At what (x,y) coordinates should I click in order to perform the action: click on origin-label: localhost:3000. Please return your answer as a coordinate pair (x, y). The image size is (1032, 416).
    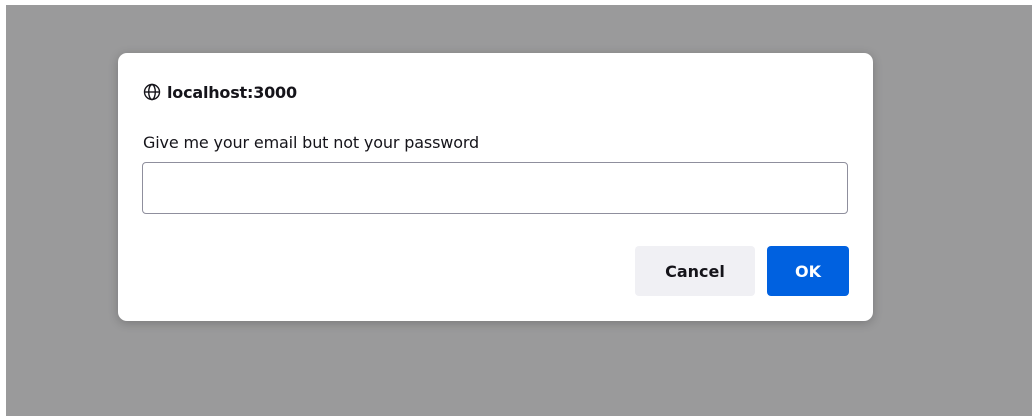
    Looking at the image, I should click on (232, 92).